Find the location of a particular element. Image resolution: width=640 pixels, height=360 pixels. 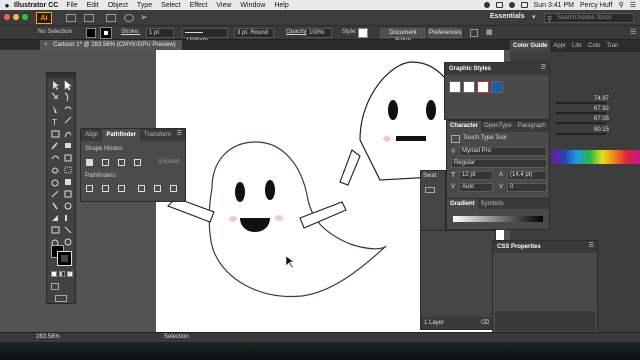

ghost-main-cheek-right is located at coordinates (279, 218).